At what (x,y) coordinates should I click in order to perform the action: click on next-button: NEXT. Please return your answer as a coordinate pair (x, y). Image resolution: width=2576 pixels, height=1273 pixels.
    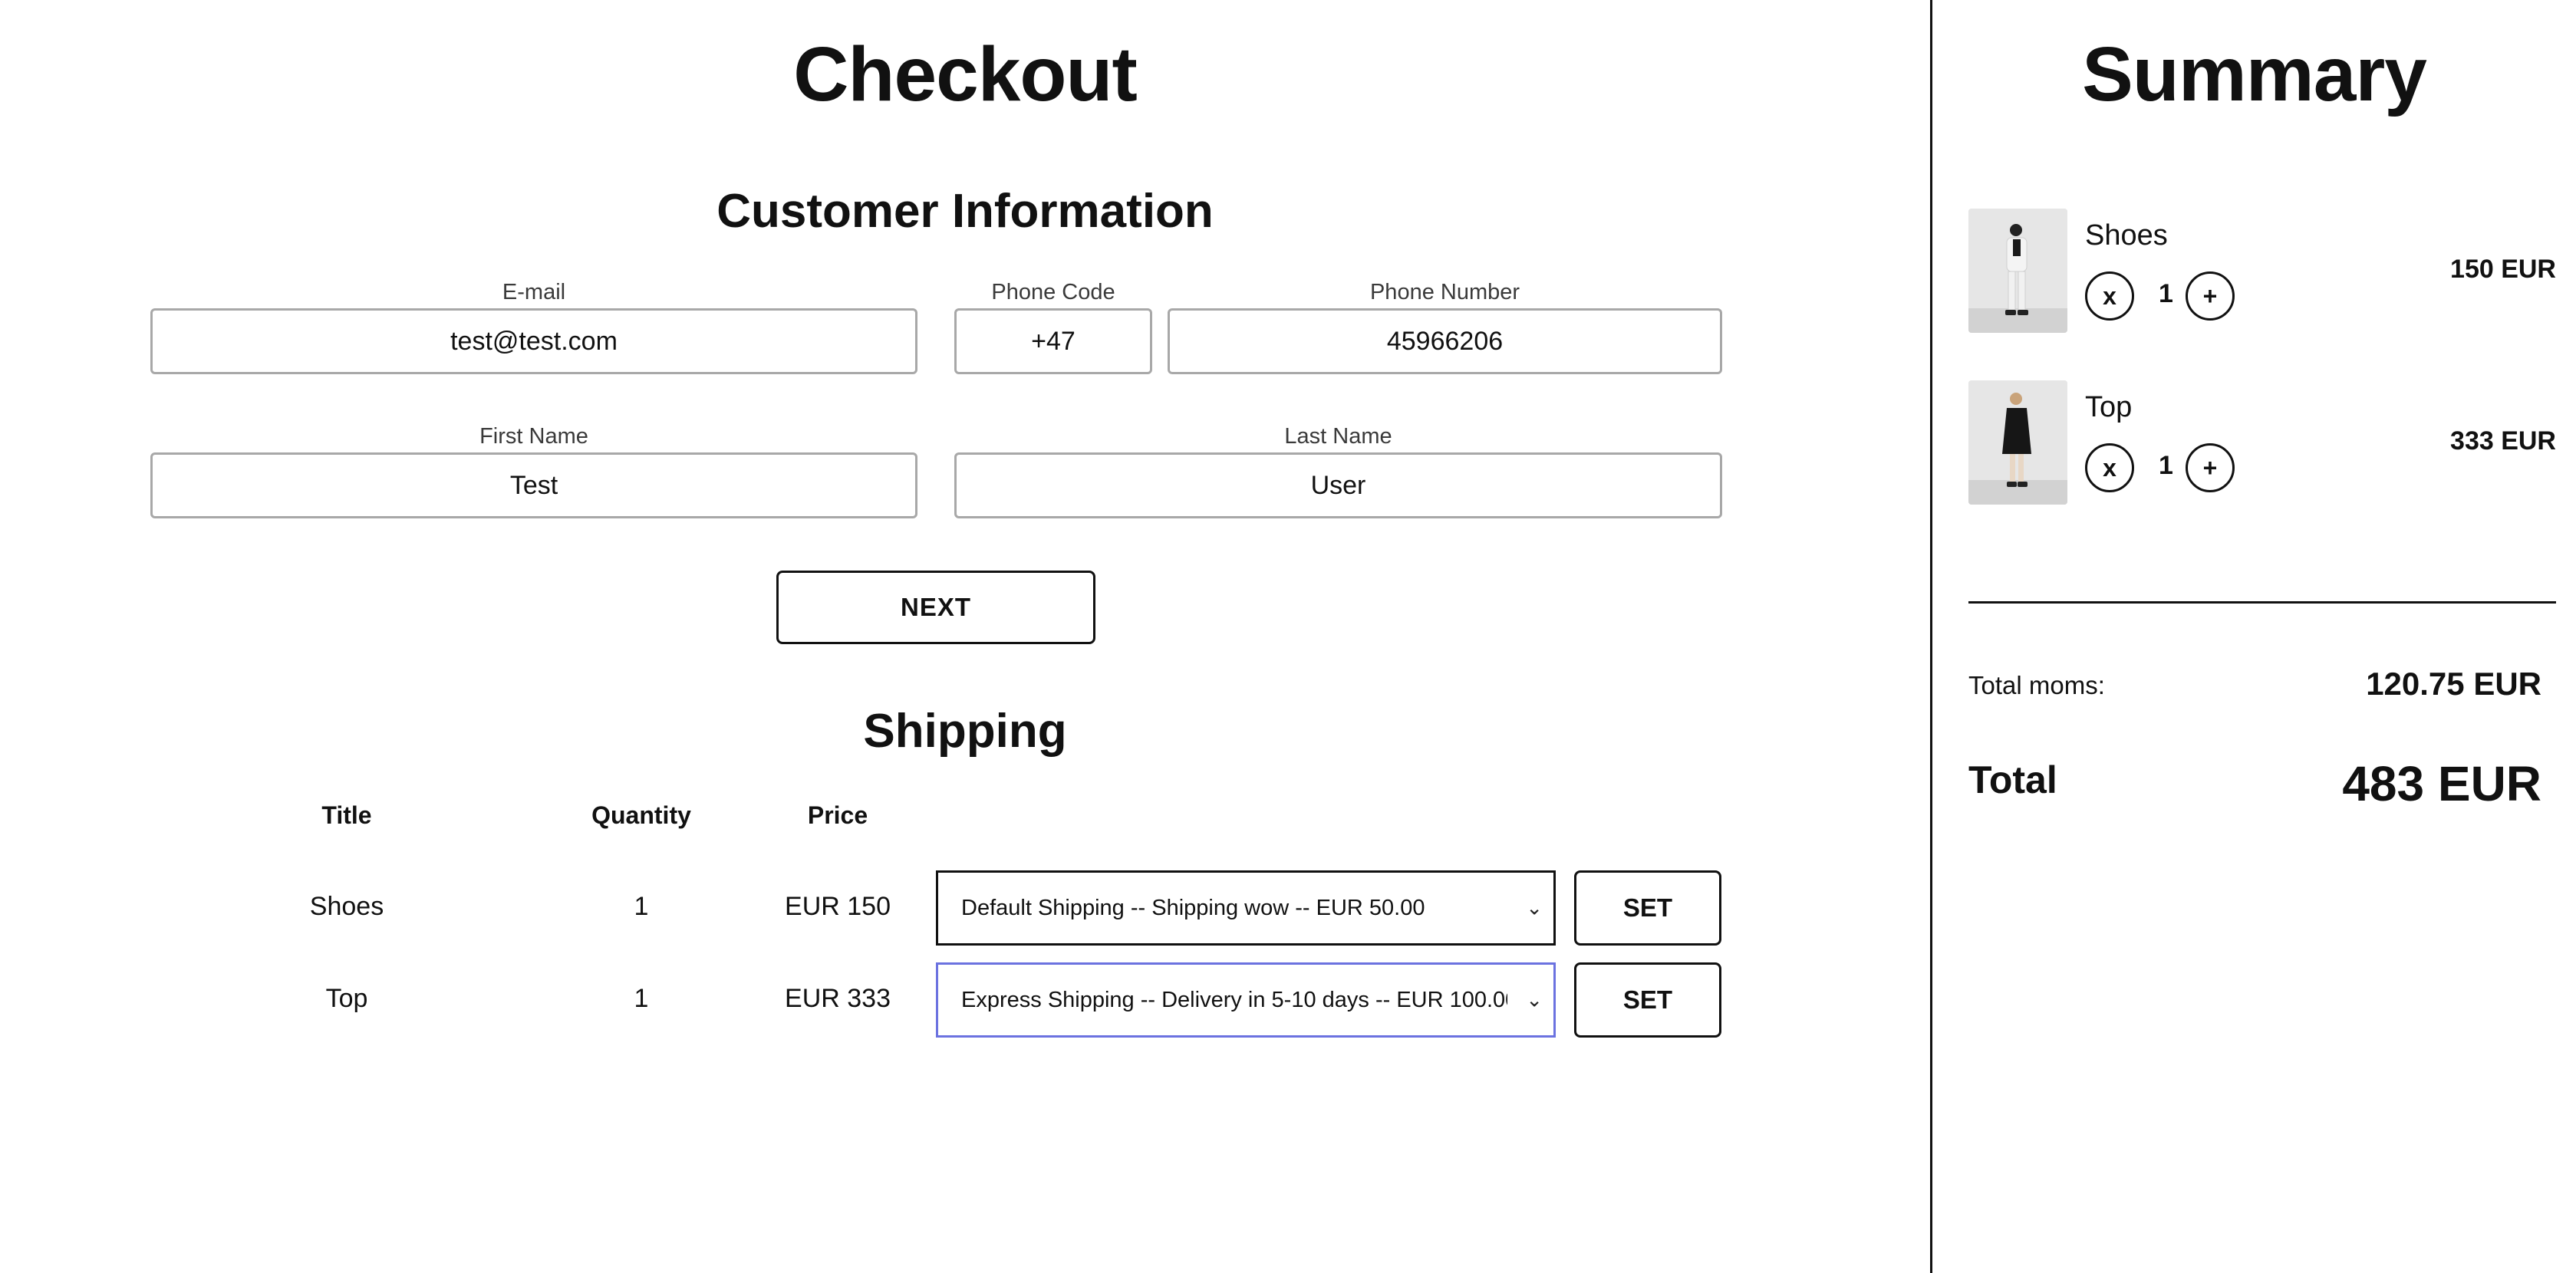
    Looking at the image, I should click on (935, 607).